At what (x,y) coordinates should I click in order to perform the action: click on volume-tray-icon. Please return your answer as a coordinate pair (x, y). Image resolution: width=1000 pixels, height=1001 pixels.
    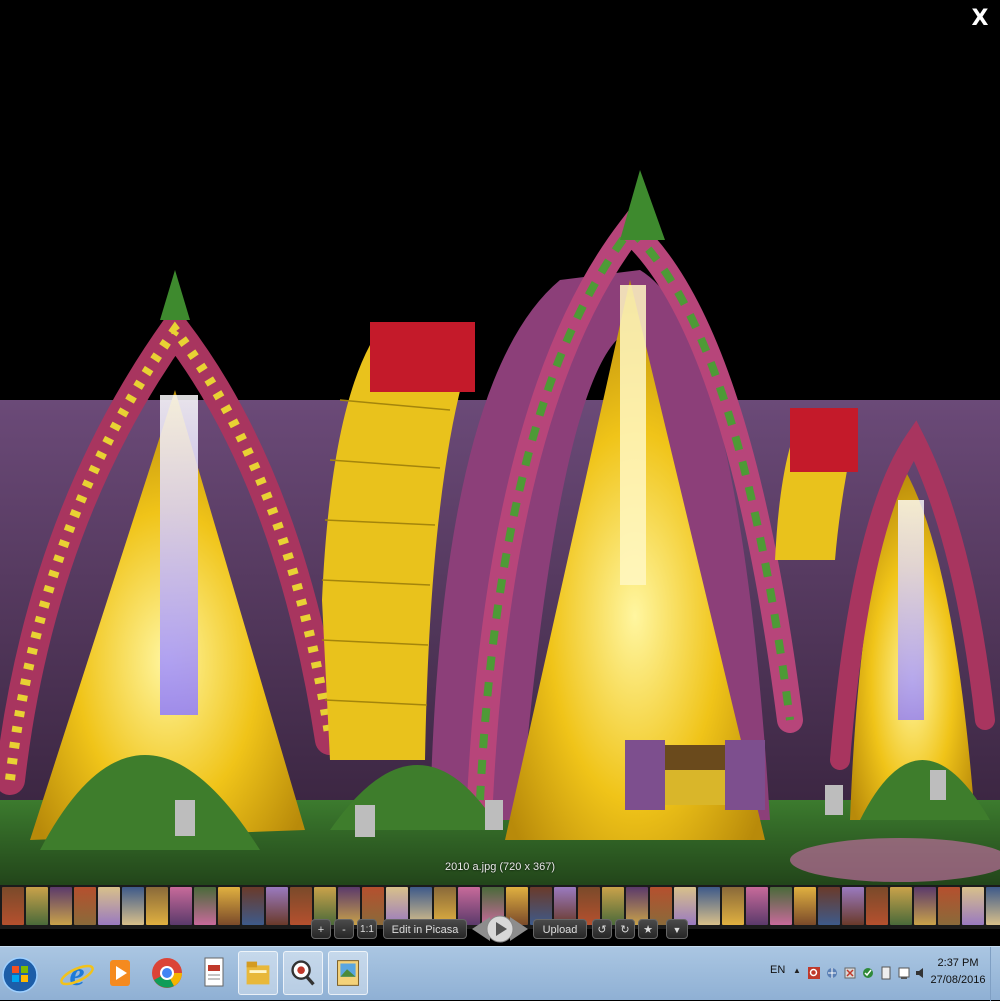
    Looking at the image, I should click on (920, 973).